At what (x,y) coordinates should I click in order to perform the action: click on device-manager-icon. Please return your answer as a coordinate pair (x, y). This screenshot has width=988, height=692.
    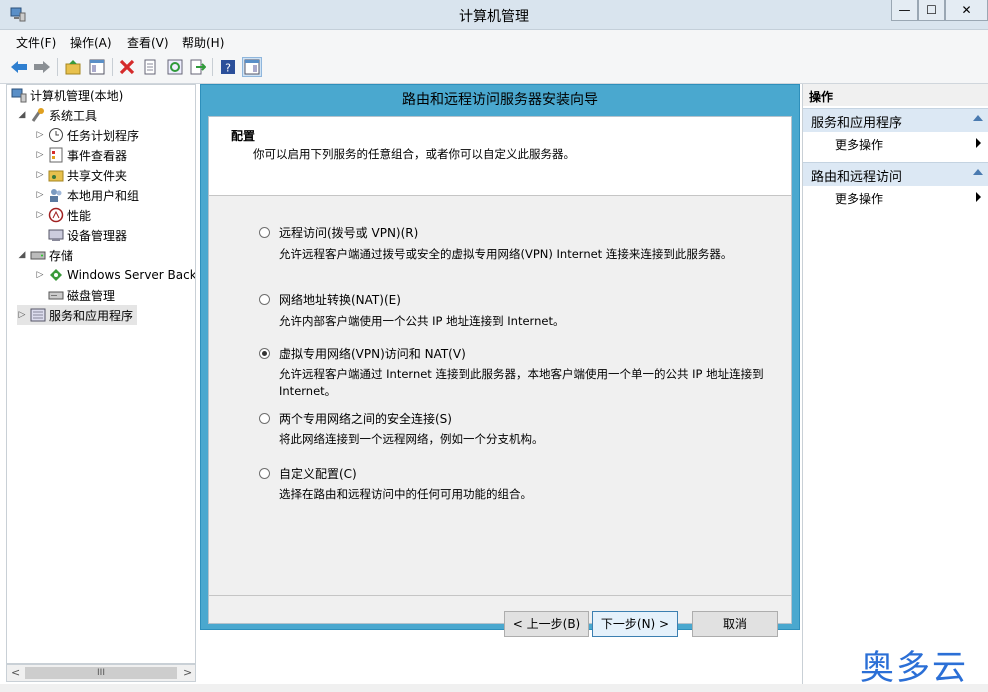
    Looking at the image, I should click on (56, 235).